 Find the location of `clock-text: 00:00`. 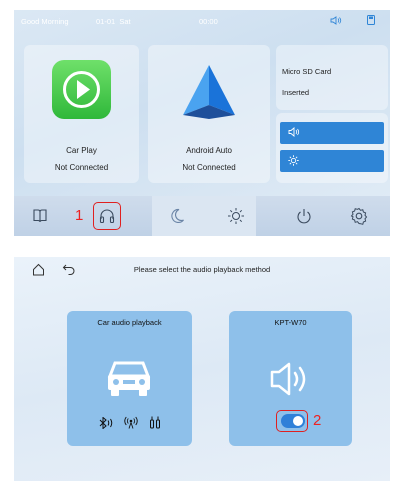

clock-text: 00:00 is located at coordinates (208, 21).